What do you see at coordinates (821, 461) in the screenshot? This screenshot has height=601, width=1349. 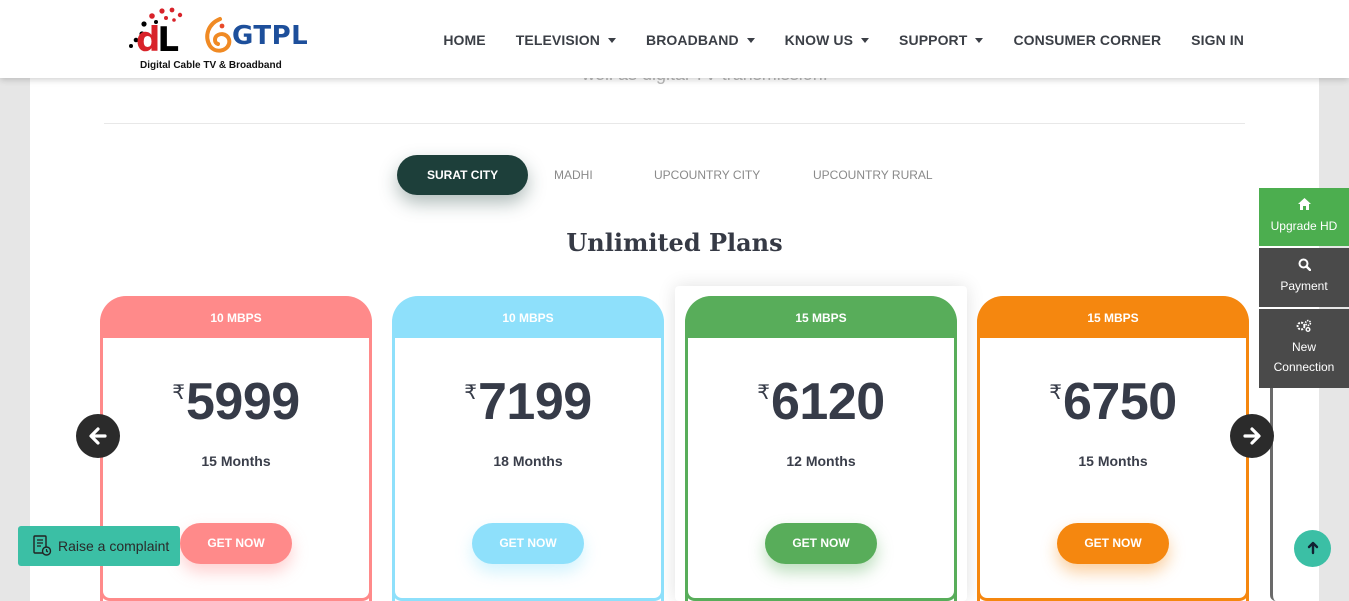 I see `plan-duration: 12 Months` at bounding box center [821, 461].